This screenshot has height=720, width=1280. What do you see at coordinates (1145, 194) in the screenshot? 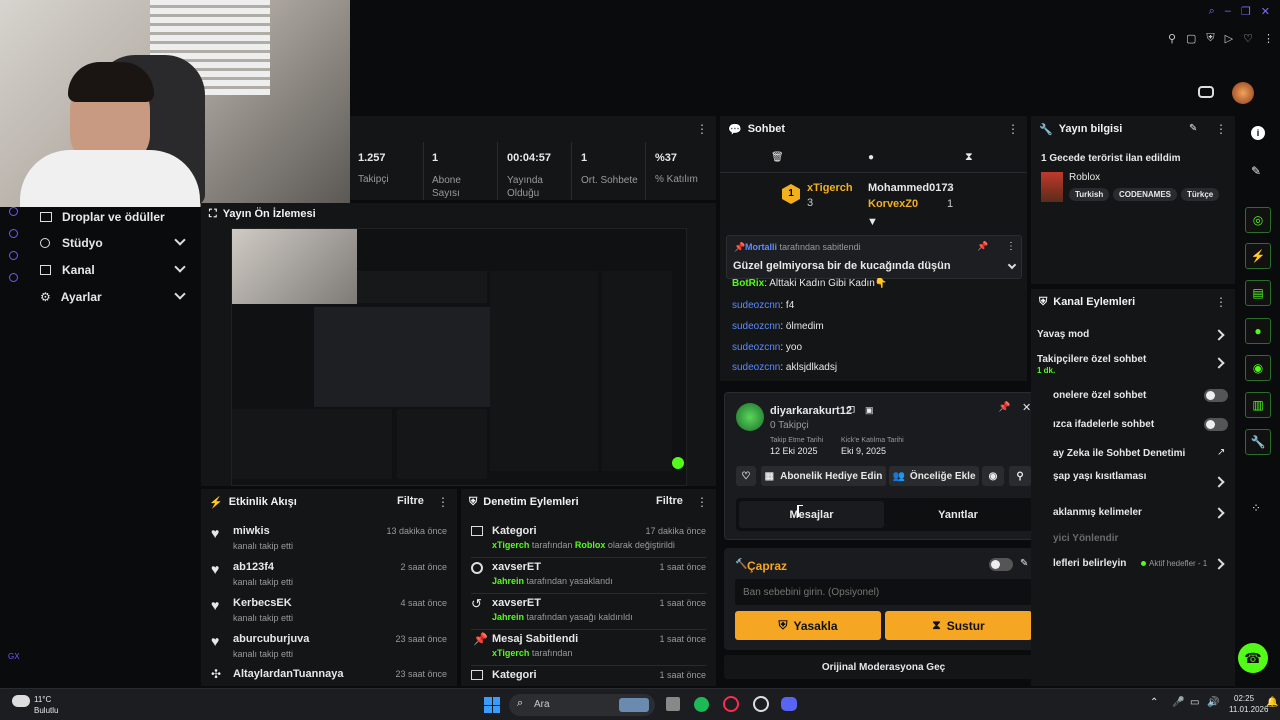
I see `tag: CODENAMES` at bounding box center [1145, 194].